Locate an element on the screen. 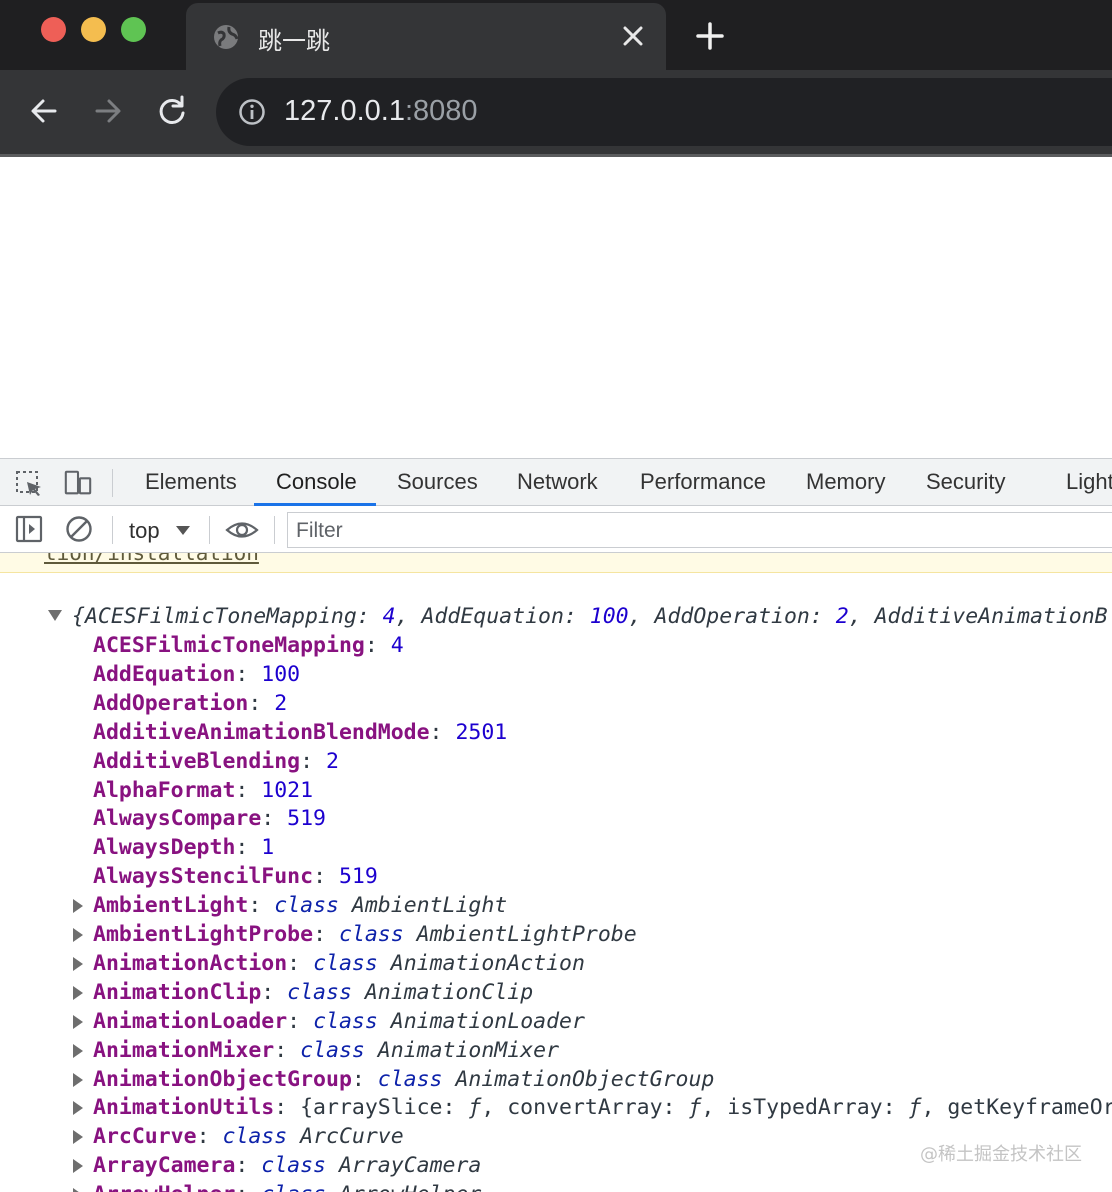  clear-console-icon is located at coordinates (79, 529).